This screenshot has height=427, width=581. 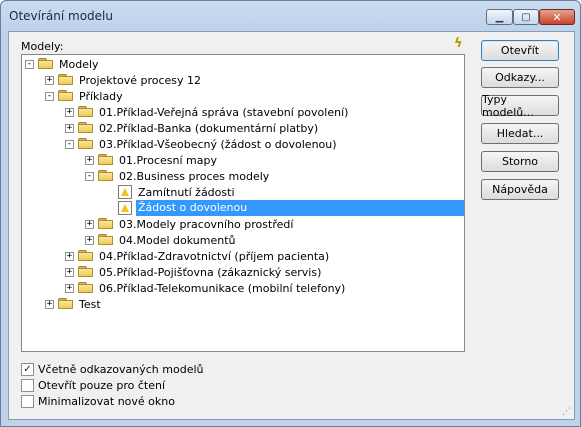 I want to click on tree-node-business-proces-modely: - 02.Business proces modely, so click(x=178, y=176).